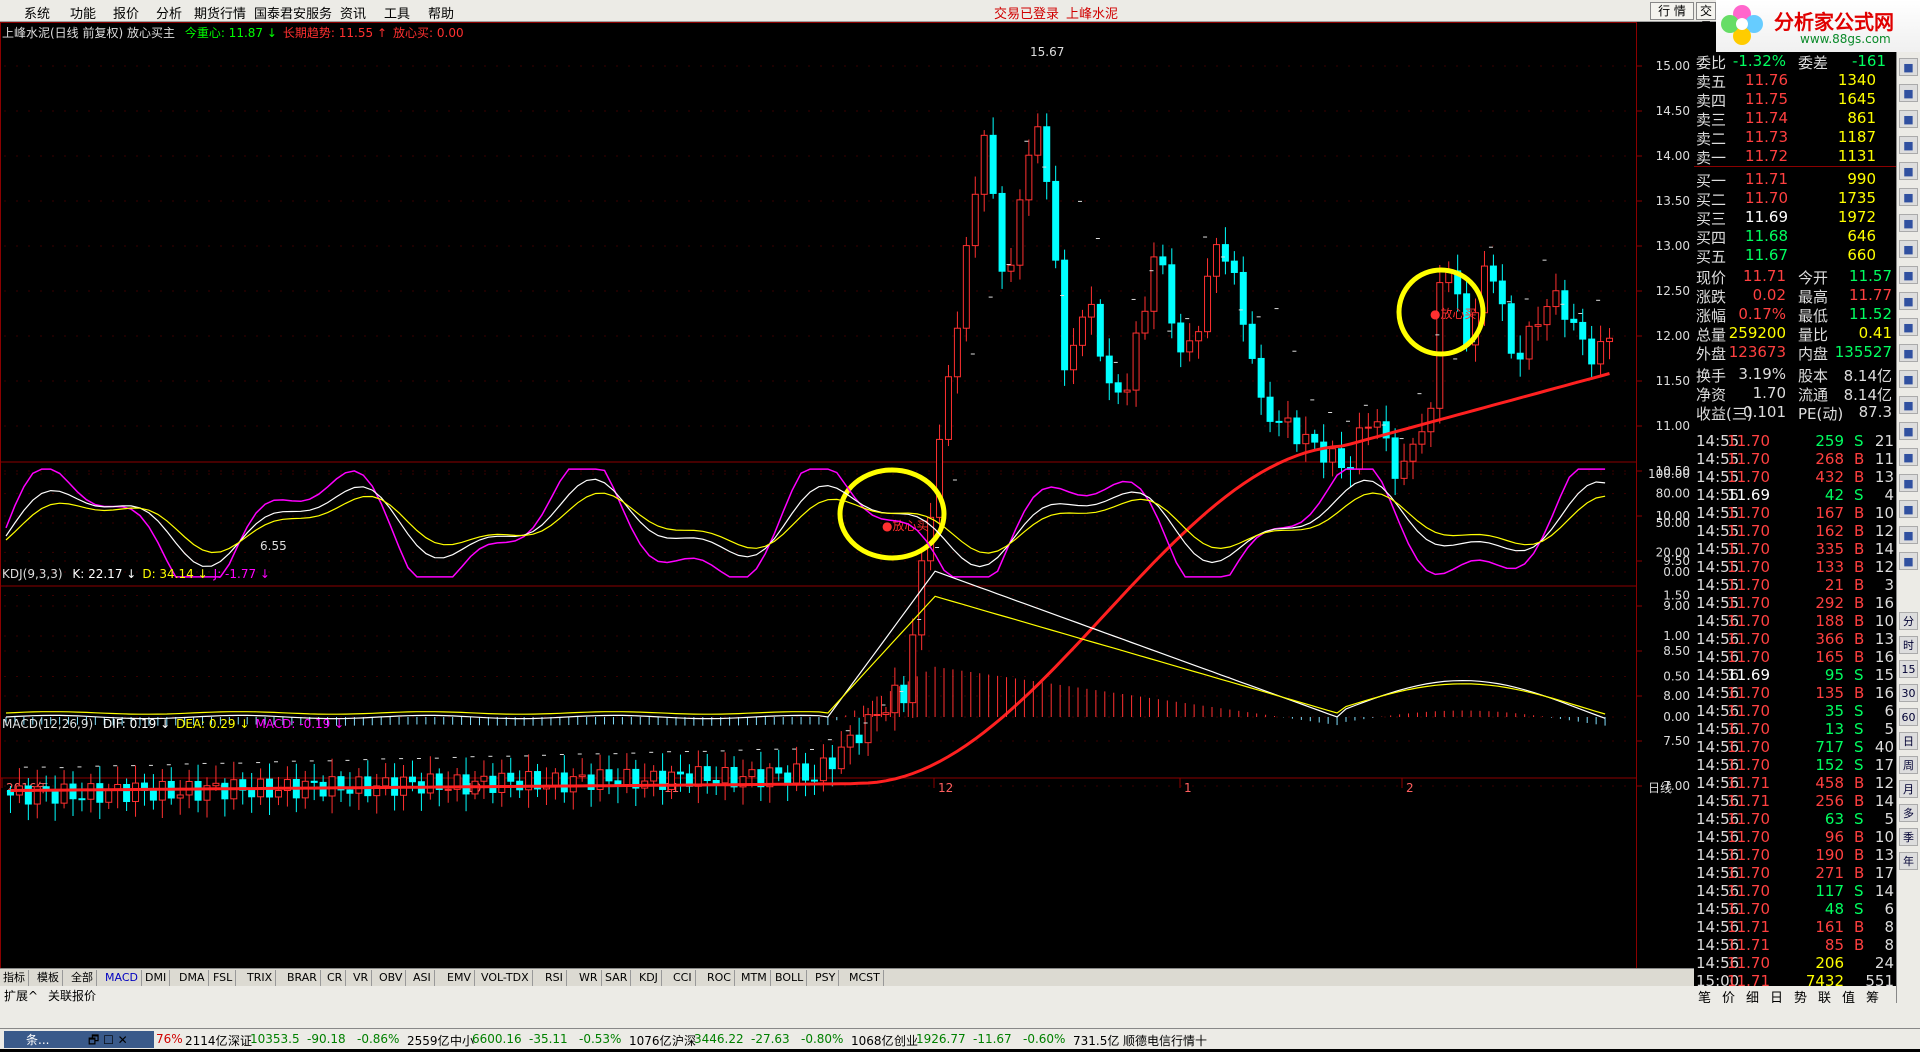  Describe the element at coordinates (441, 12) in the screenshot. I see `menu-help: 帮助` at that location.